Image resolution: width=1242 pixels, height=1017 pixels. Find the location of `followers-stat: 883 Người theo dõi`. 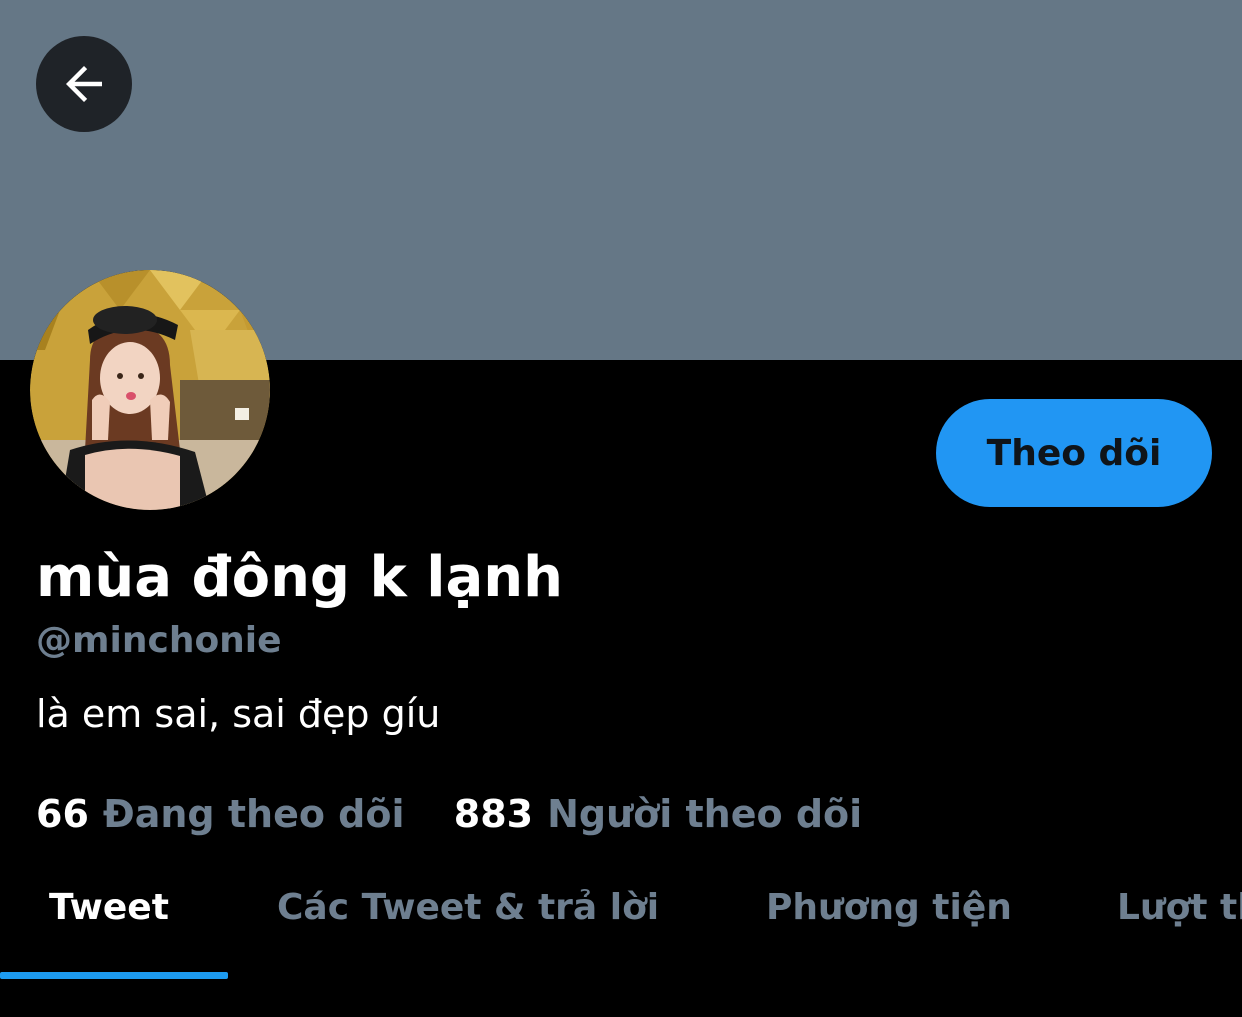

followers-stat: 883 Người theo dõi is located at coordinates (658, 814).